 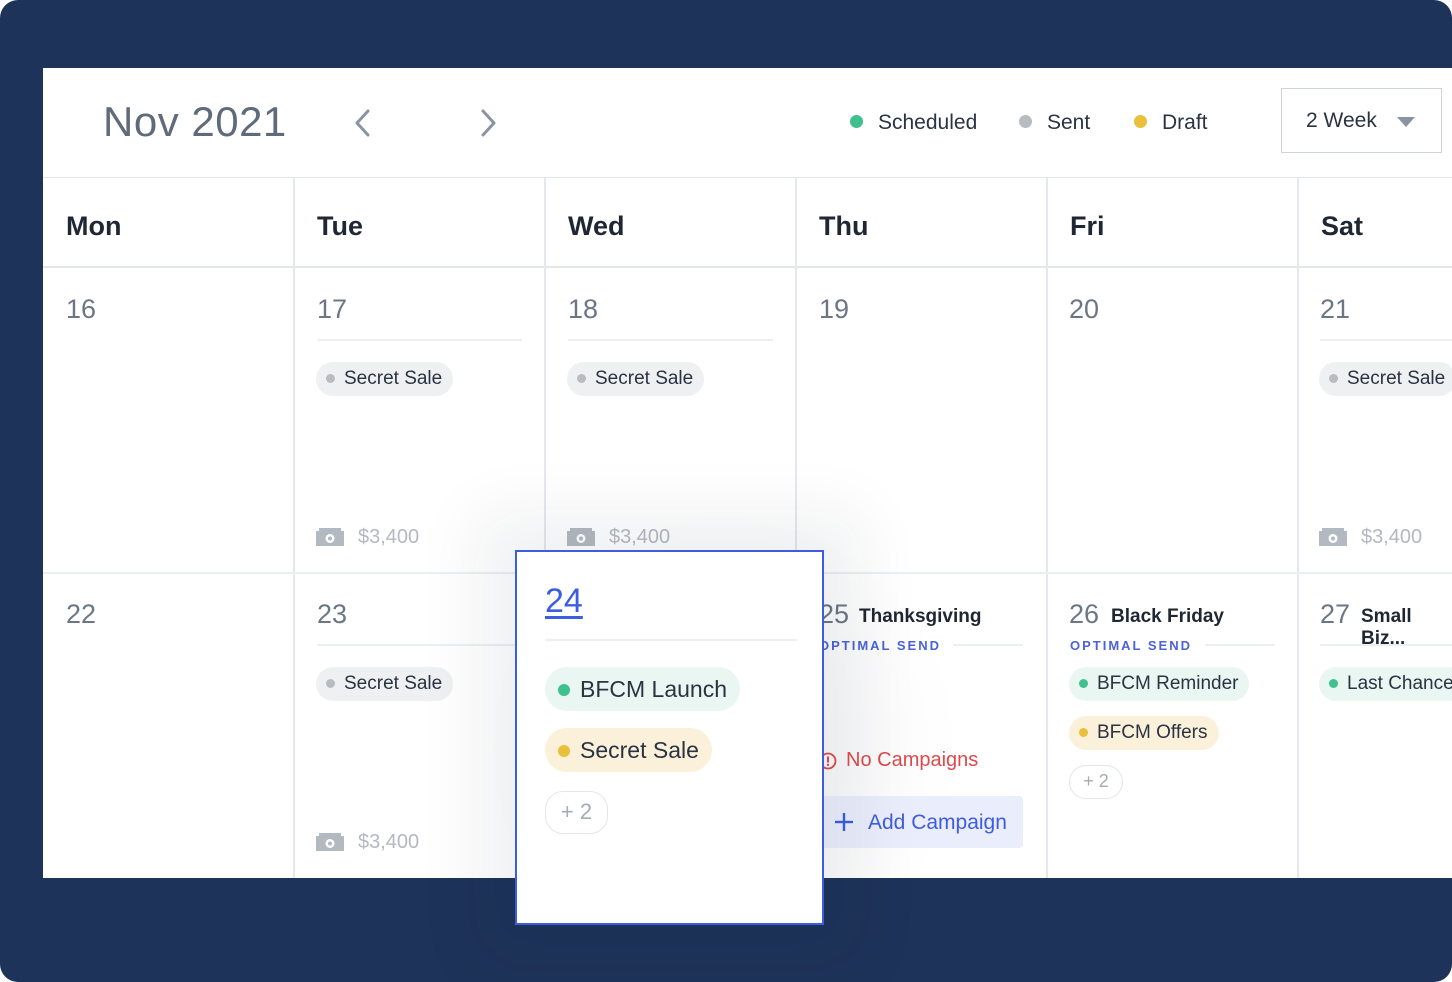 What do you see at coordinates (564, 601) in the screenshot?
I see `day-number-link: 24` at bounding box center [564, 601].